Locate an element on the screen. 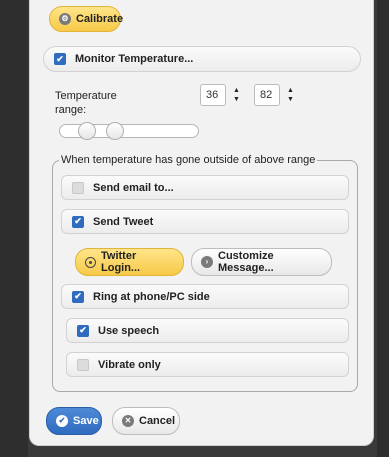  use-speech-label: Use speech is located at coordinates (129, 330).